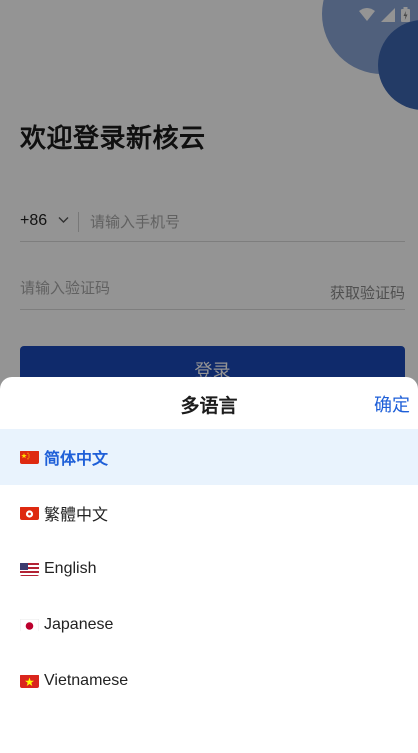 This screenshot has width=418, height=753. Describe the element at coordinates (209, 406) in the screenshot. I see `sheet-title: 多语言` at that location.